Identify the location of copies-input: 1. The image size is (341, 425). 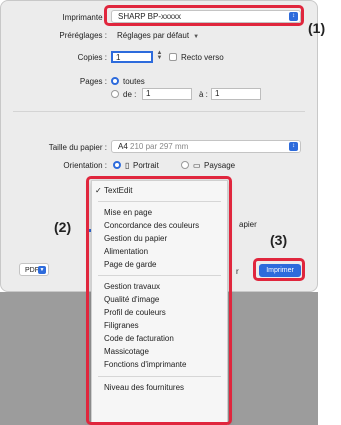
(132, 57).